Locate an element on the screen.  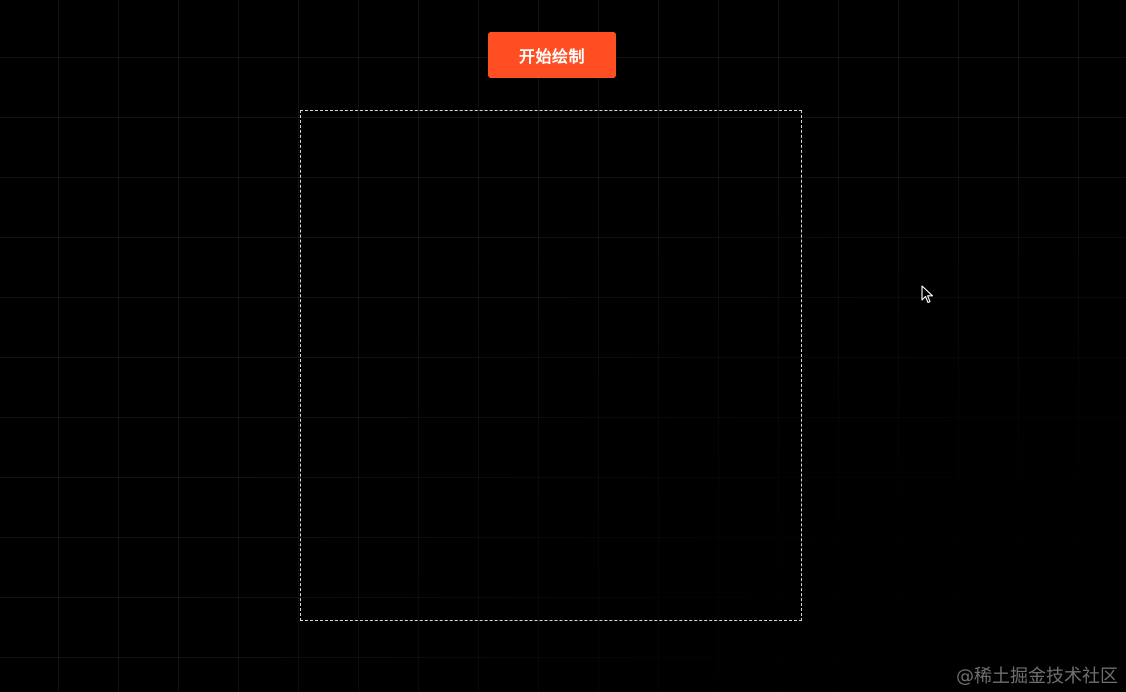
watermark-text: @稀土掘金技术社区 is located at coordinates (1037, 676).